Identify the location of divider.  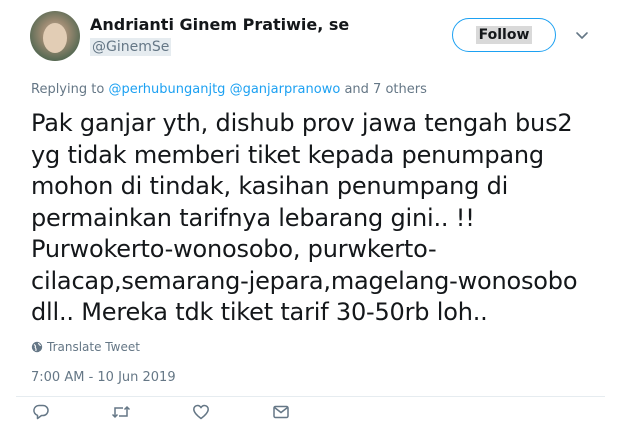
(310, 396).